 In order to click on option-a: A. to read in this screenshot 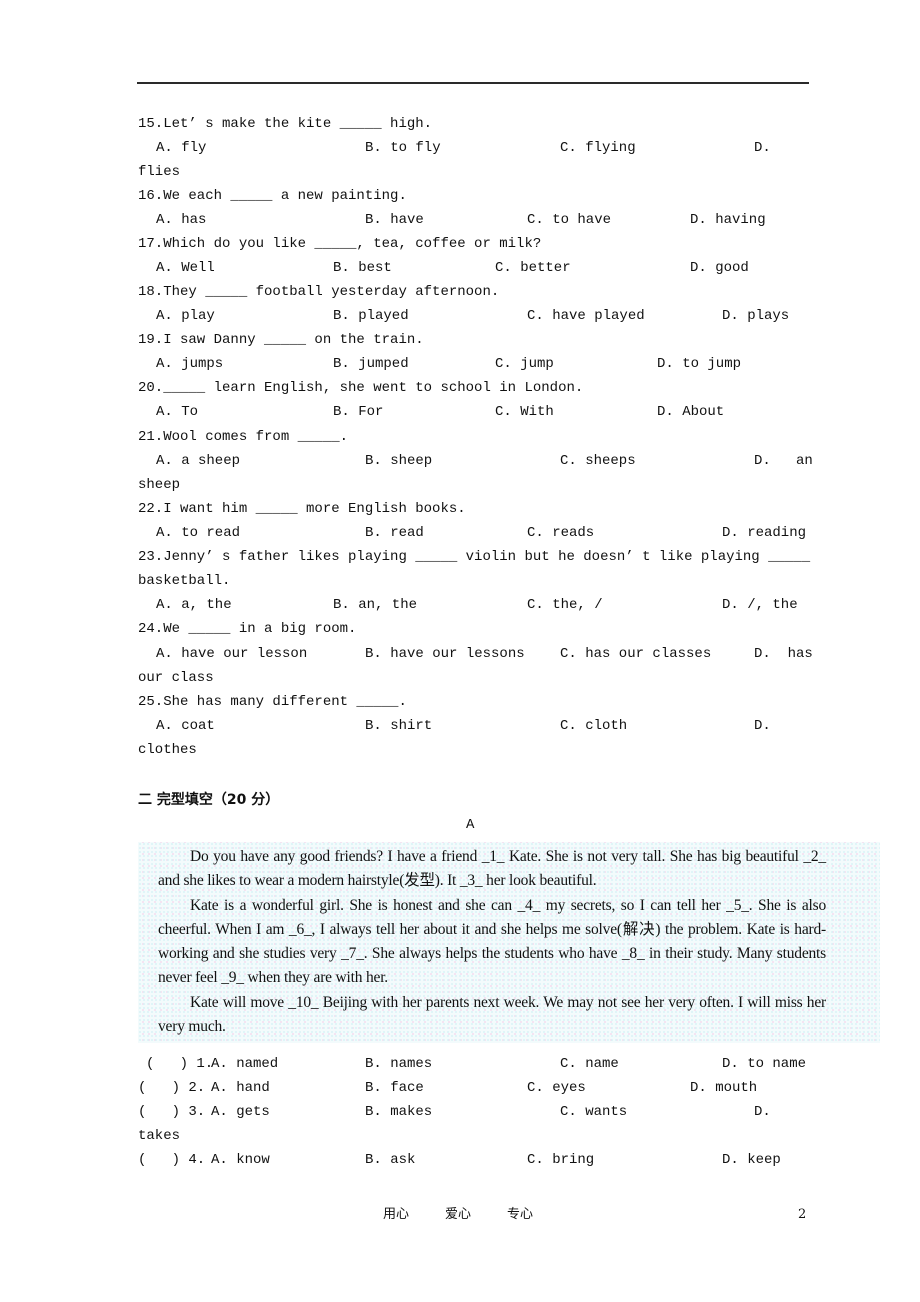, I will do `click(198, 533)`.